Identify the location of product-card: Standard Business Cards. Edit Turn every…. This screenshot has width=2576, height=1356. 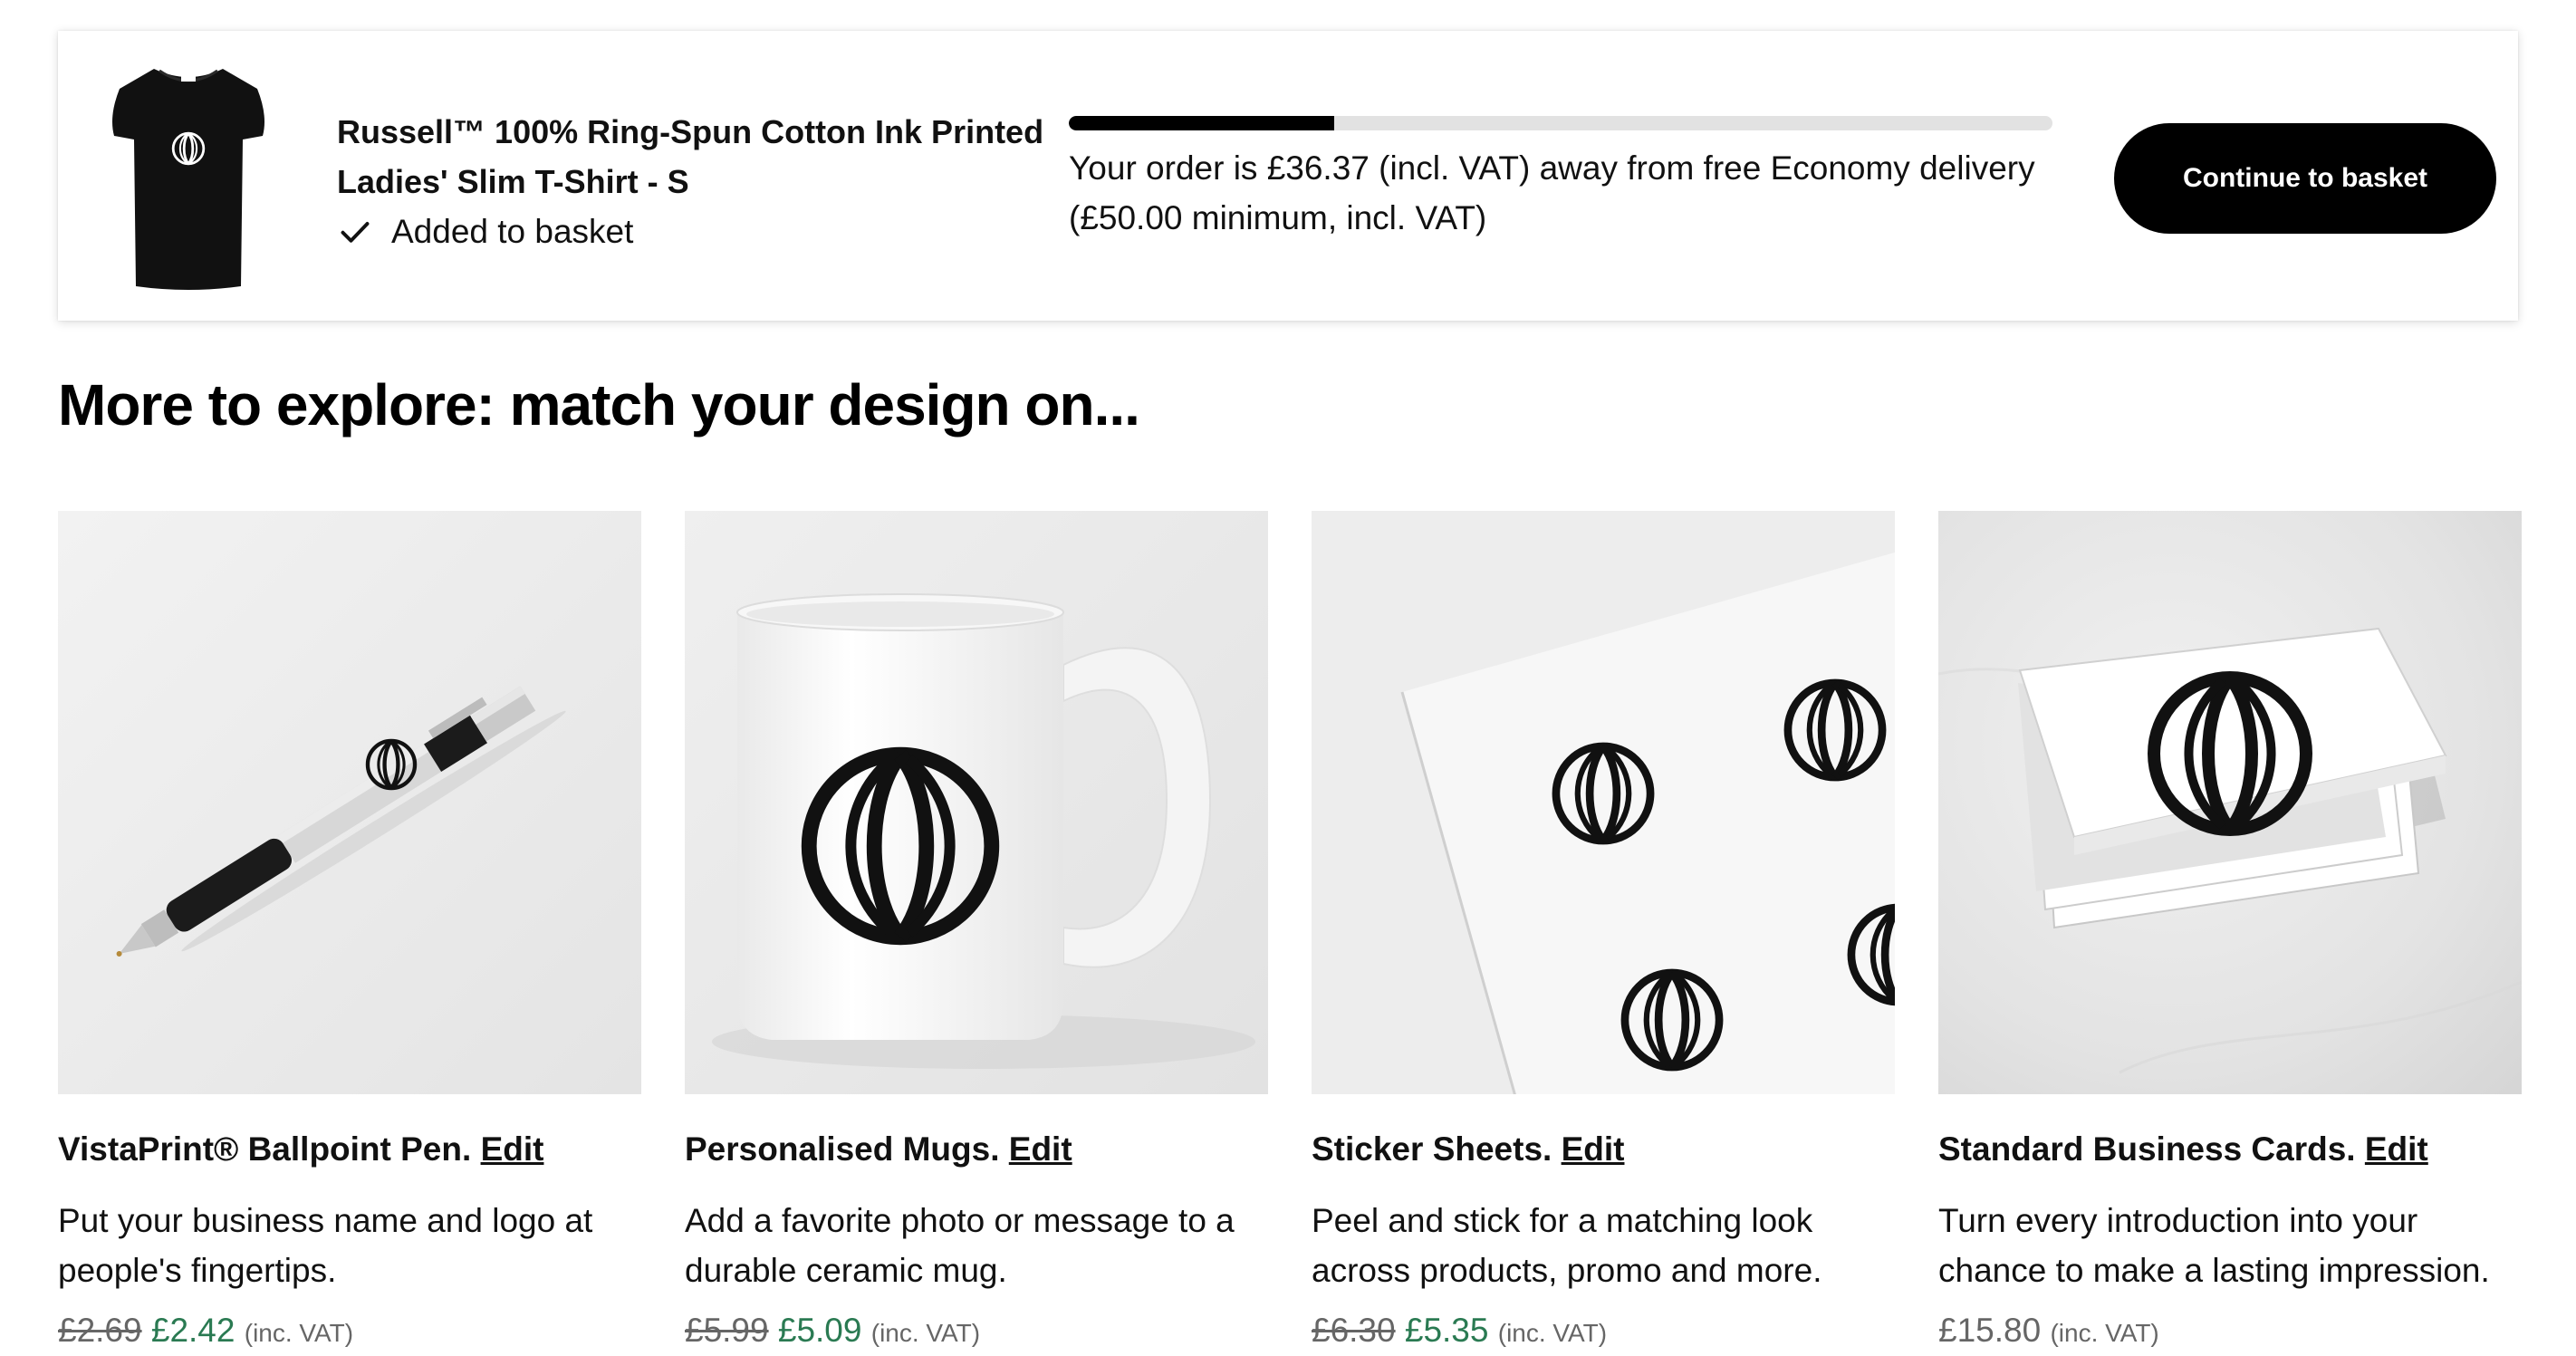
(2230, 934).